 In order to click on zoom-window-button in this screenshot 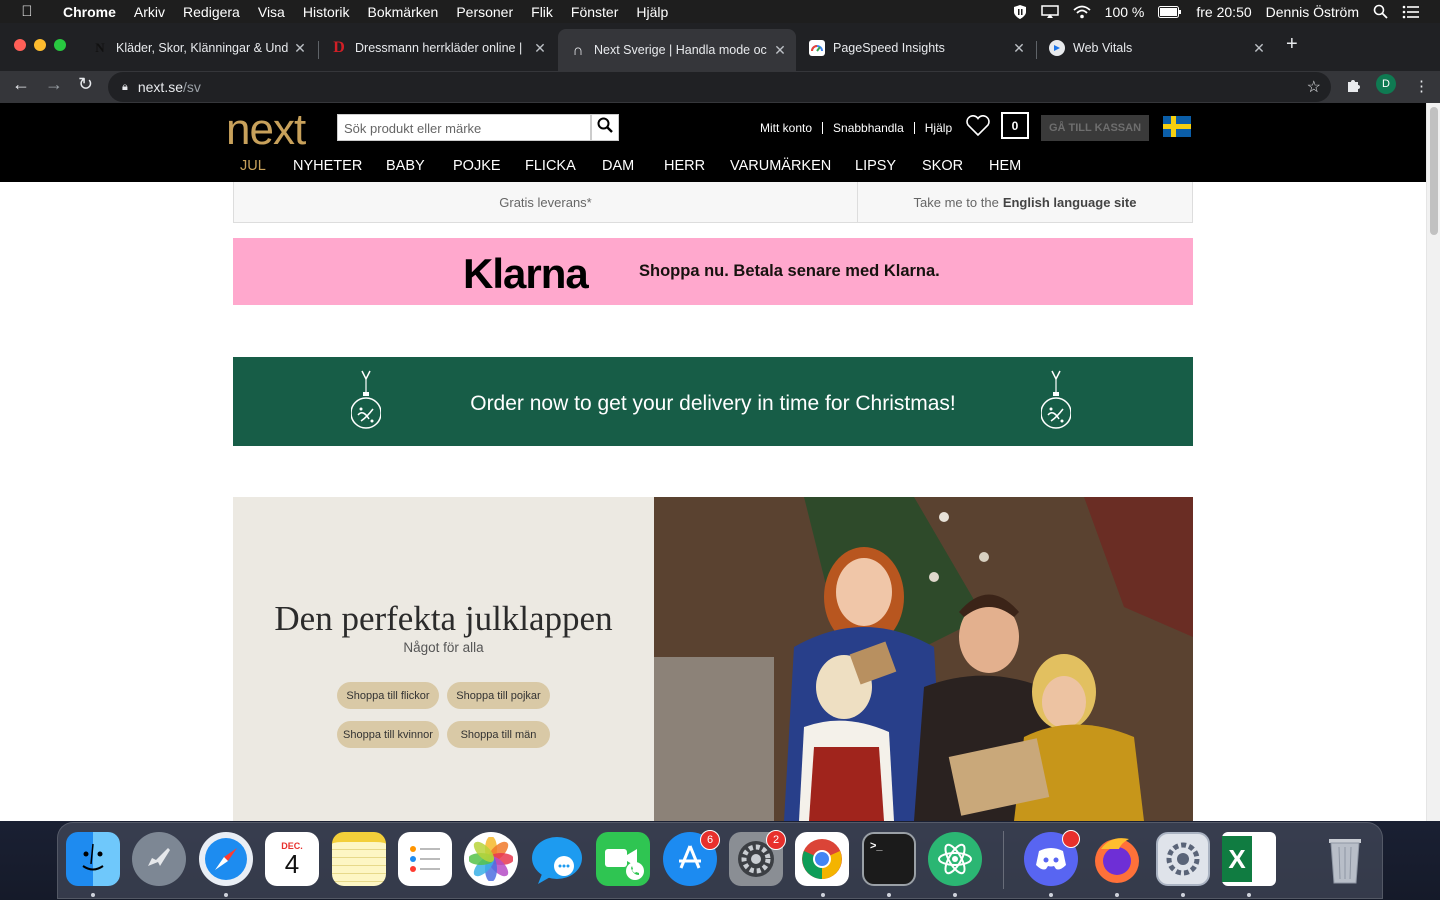, I will do `click(60, 45)`.